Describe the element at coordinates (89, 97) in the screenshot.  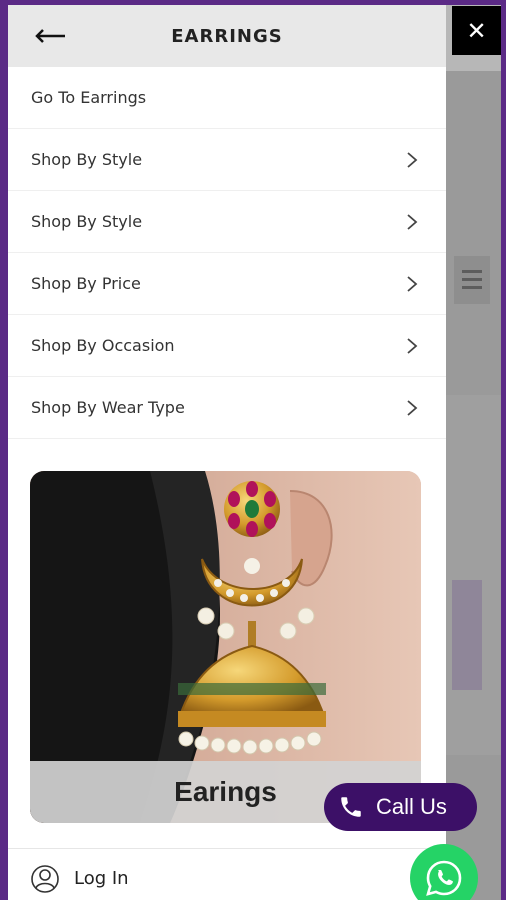
I see `menu-item-label: Go To Earrings` at that location.